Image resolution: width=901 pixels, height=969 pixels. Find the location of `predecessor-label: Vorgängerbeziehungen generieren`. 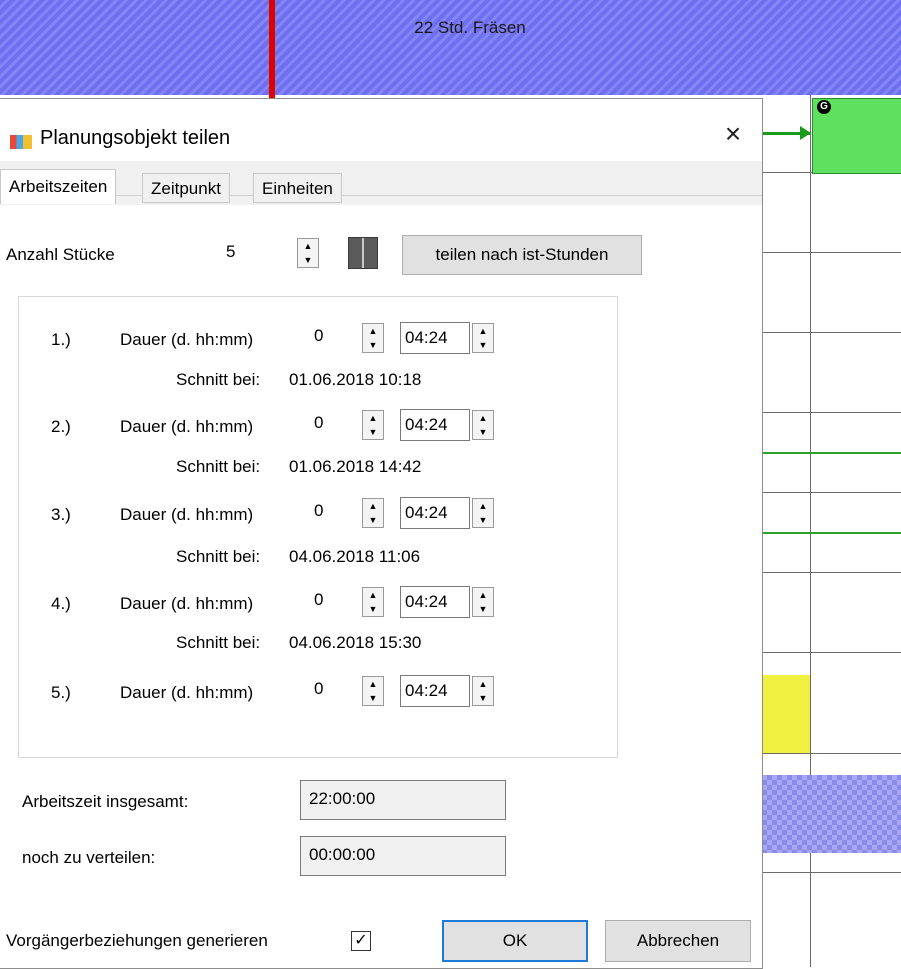

predecessor-label: Vorgängerbeziehungen generieren is located at coordinates (137, 940).